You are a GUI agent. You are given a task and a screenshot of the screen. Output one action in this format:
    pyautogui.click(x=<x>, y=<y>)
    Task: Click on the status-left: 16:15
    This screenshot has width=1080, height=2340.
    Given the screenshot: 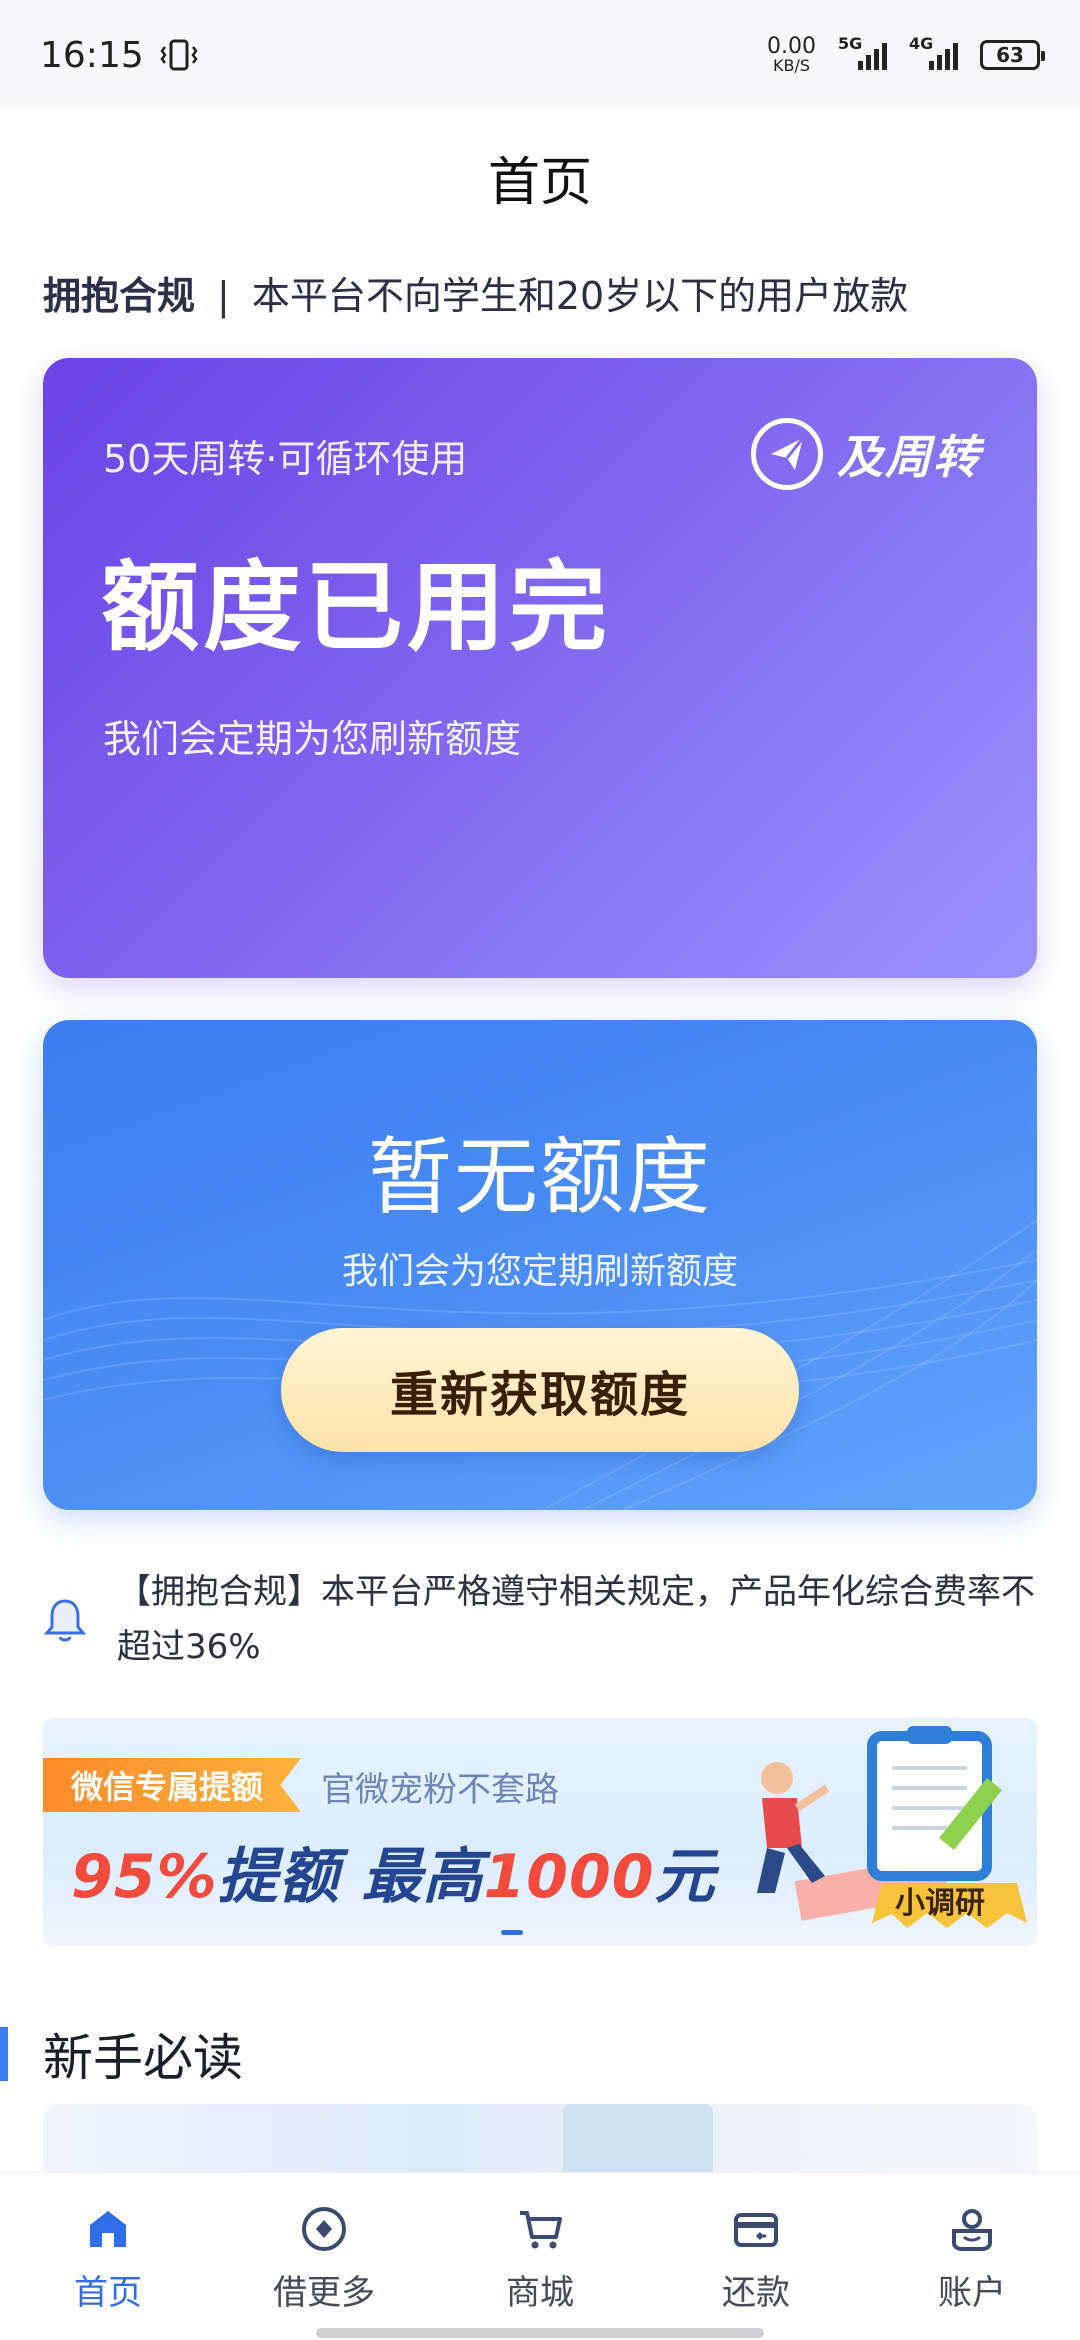 What is the action you would take?
    pyautogui.click(x=119, y=55)
    